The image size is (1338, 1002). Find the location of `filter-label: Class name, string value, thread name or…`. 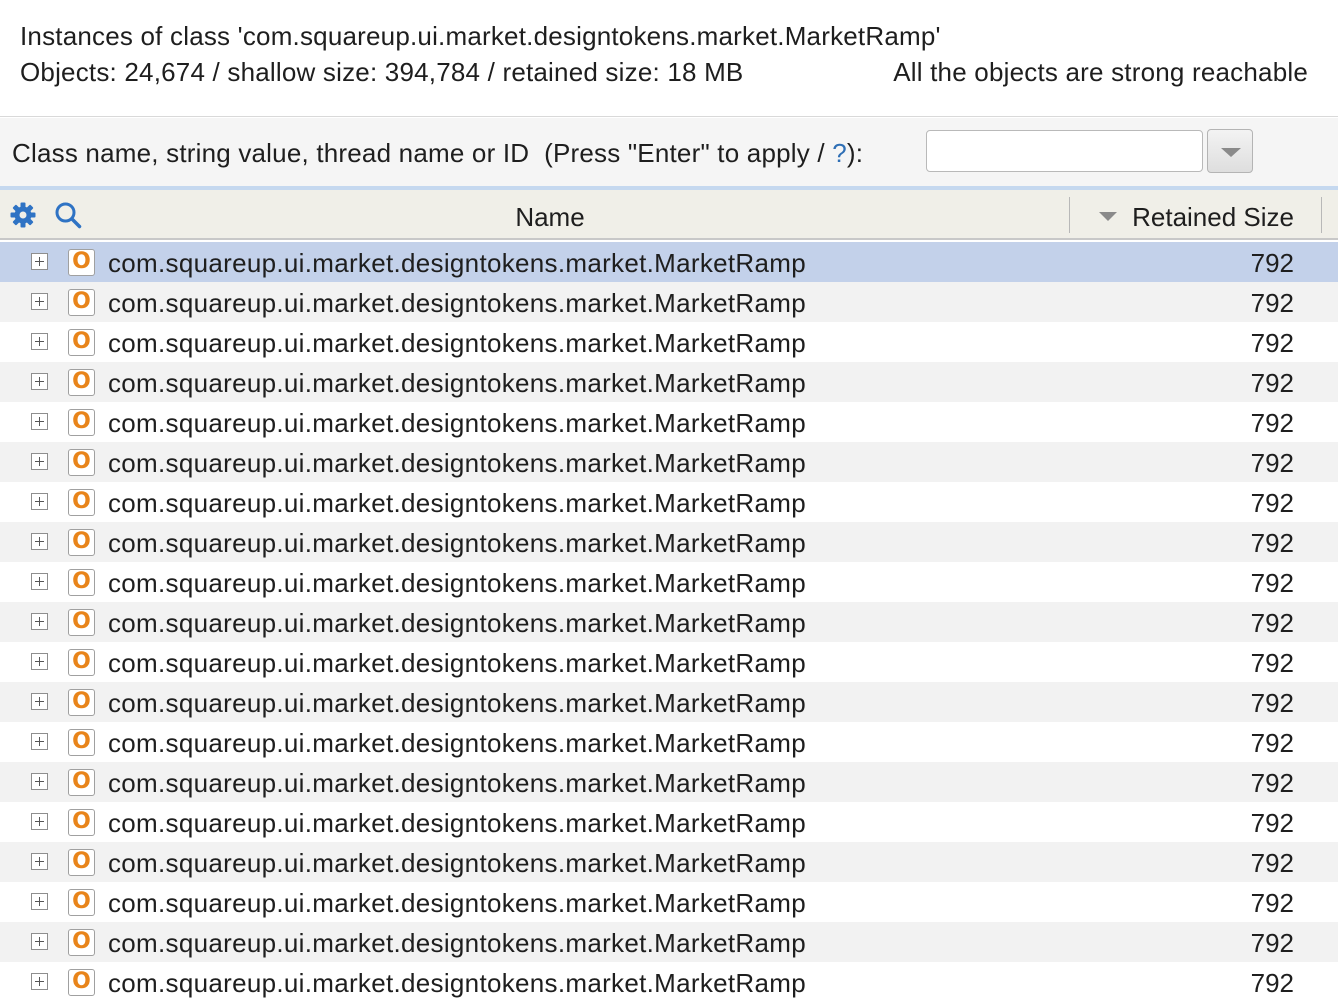

filter-label: Class name, string value, thread name or… is located at coordinates (437, 153).